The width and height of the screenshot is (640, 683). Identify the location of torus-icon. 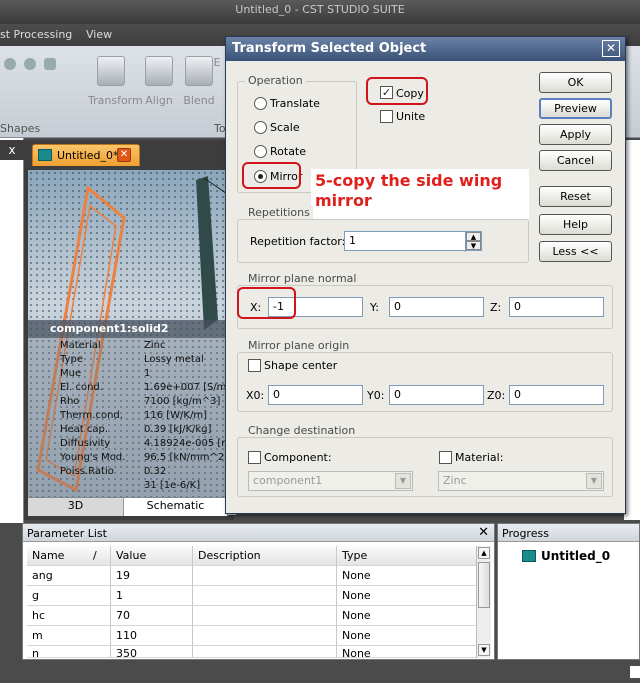
(30, 64).